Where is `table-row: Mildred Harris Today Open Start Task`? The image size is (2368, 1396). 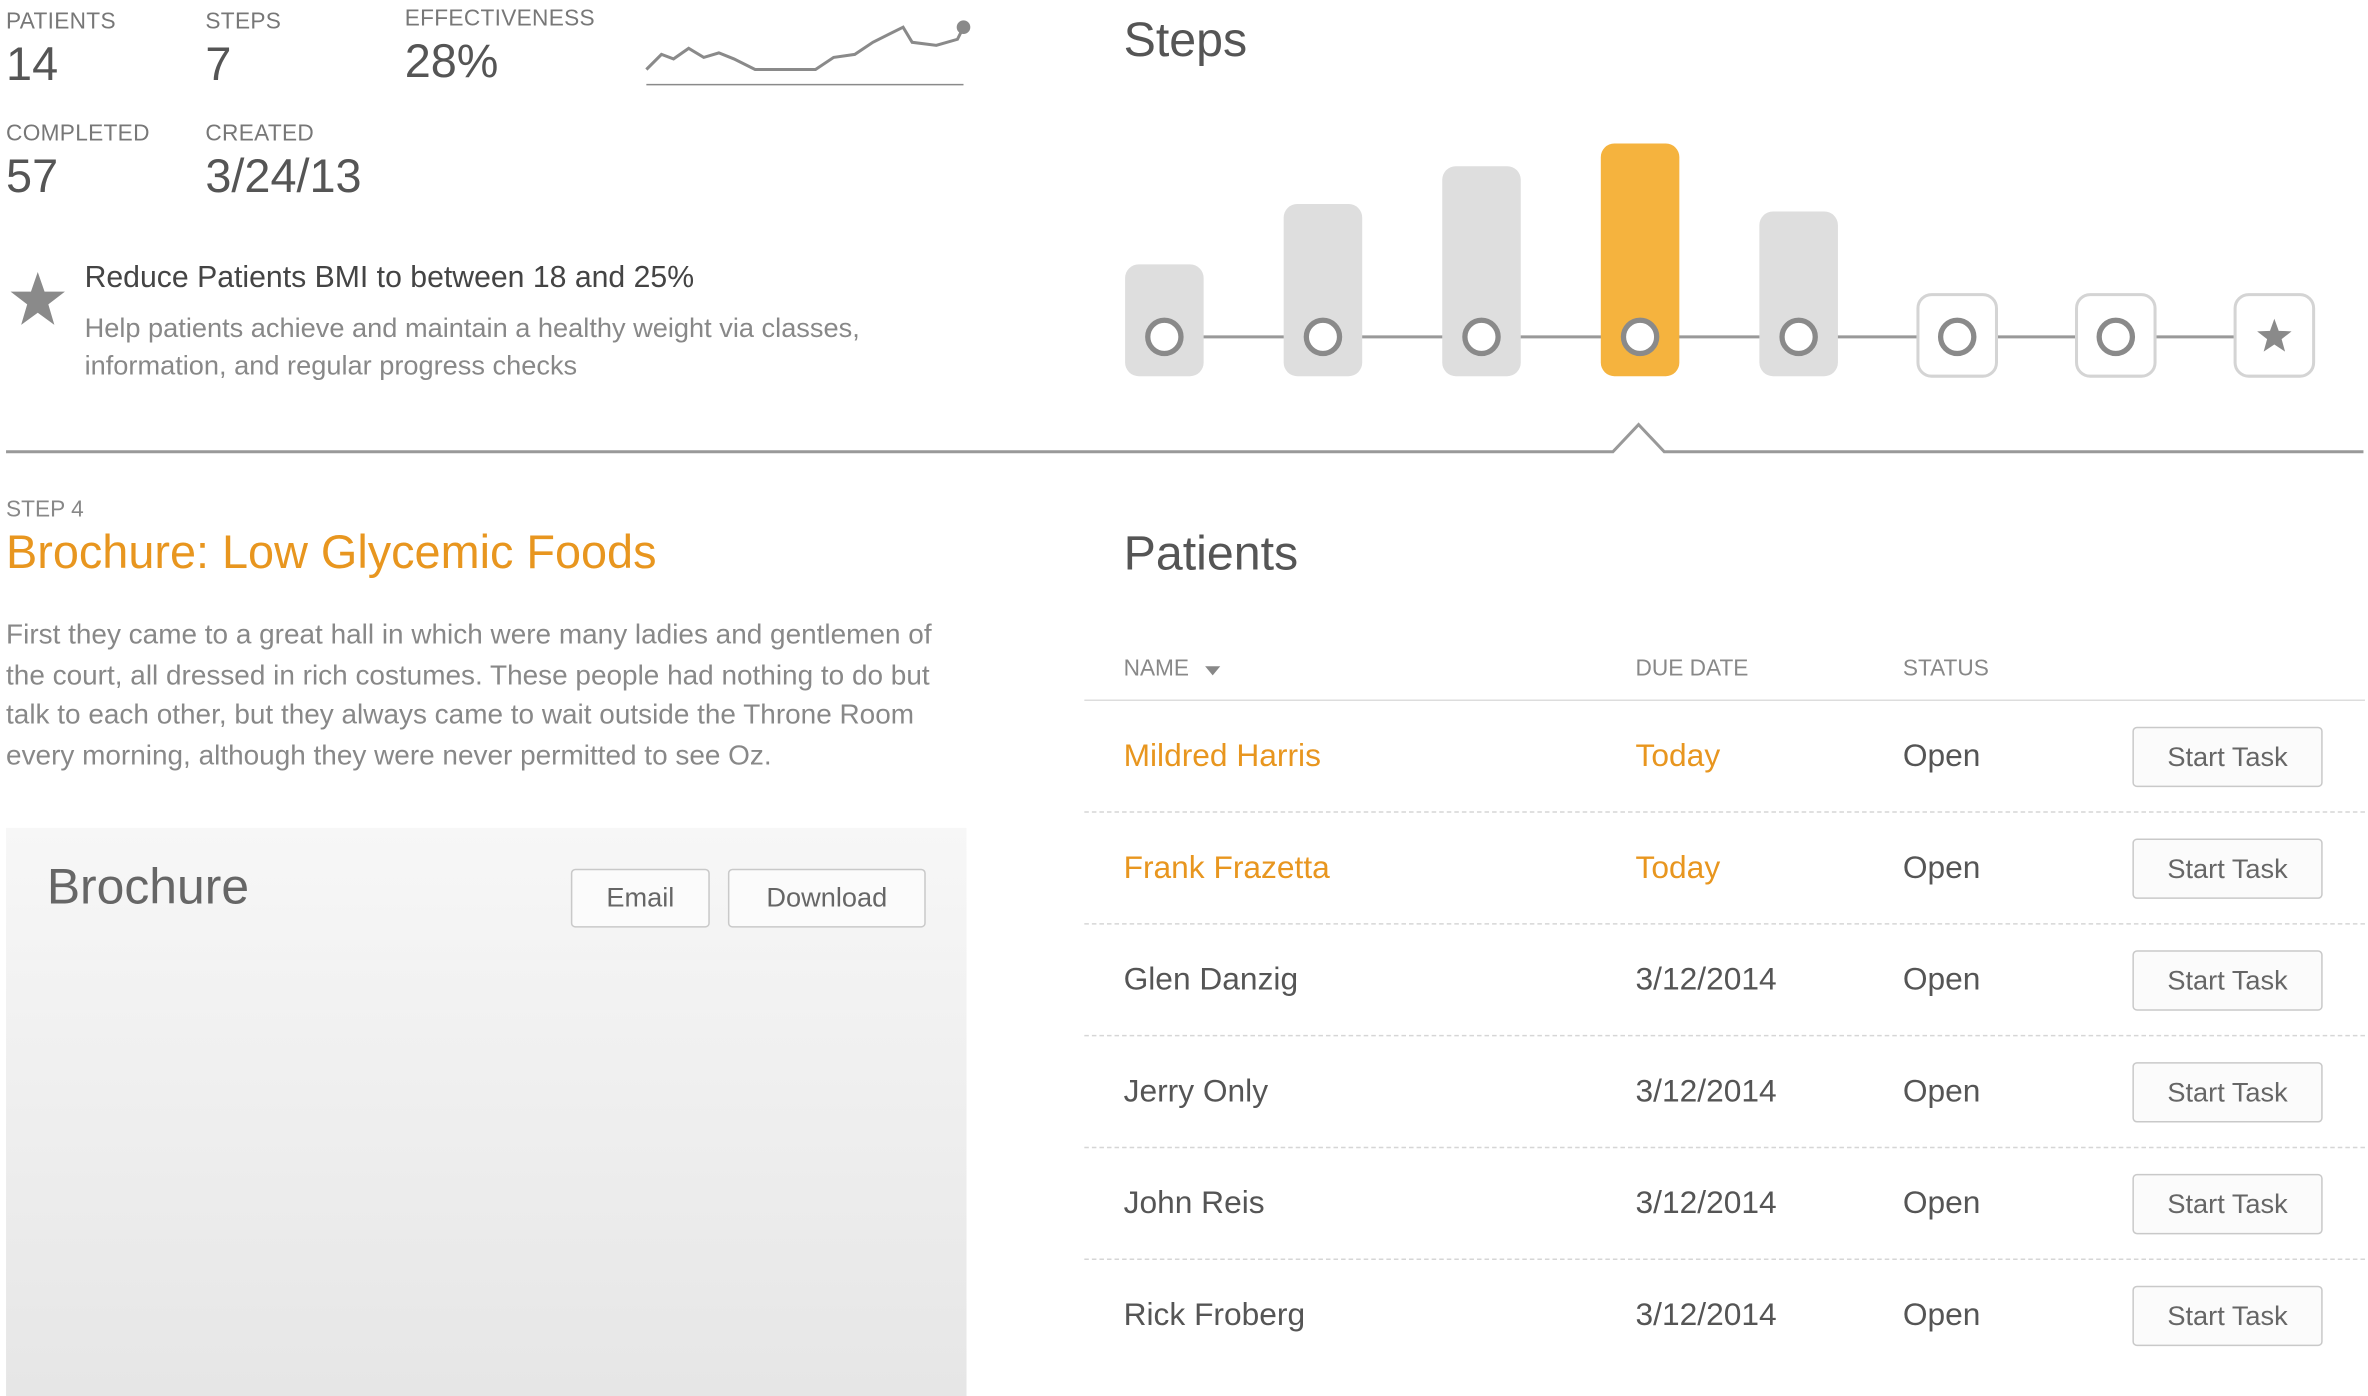
table-row: Mildred Harris Today Open Start Task is located at coordinates (1724, 757).